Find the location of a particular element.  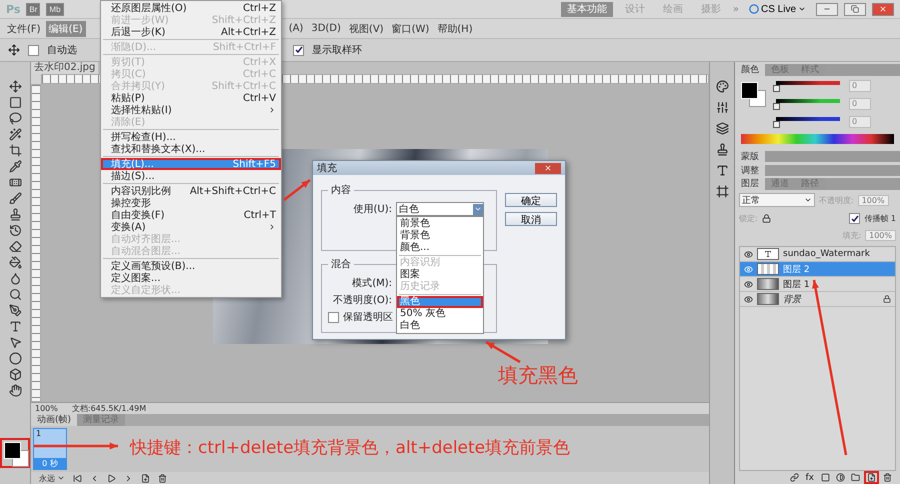

3d-tool-icon is located at coordinates (15, 374).